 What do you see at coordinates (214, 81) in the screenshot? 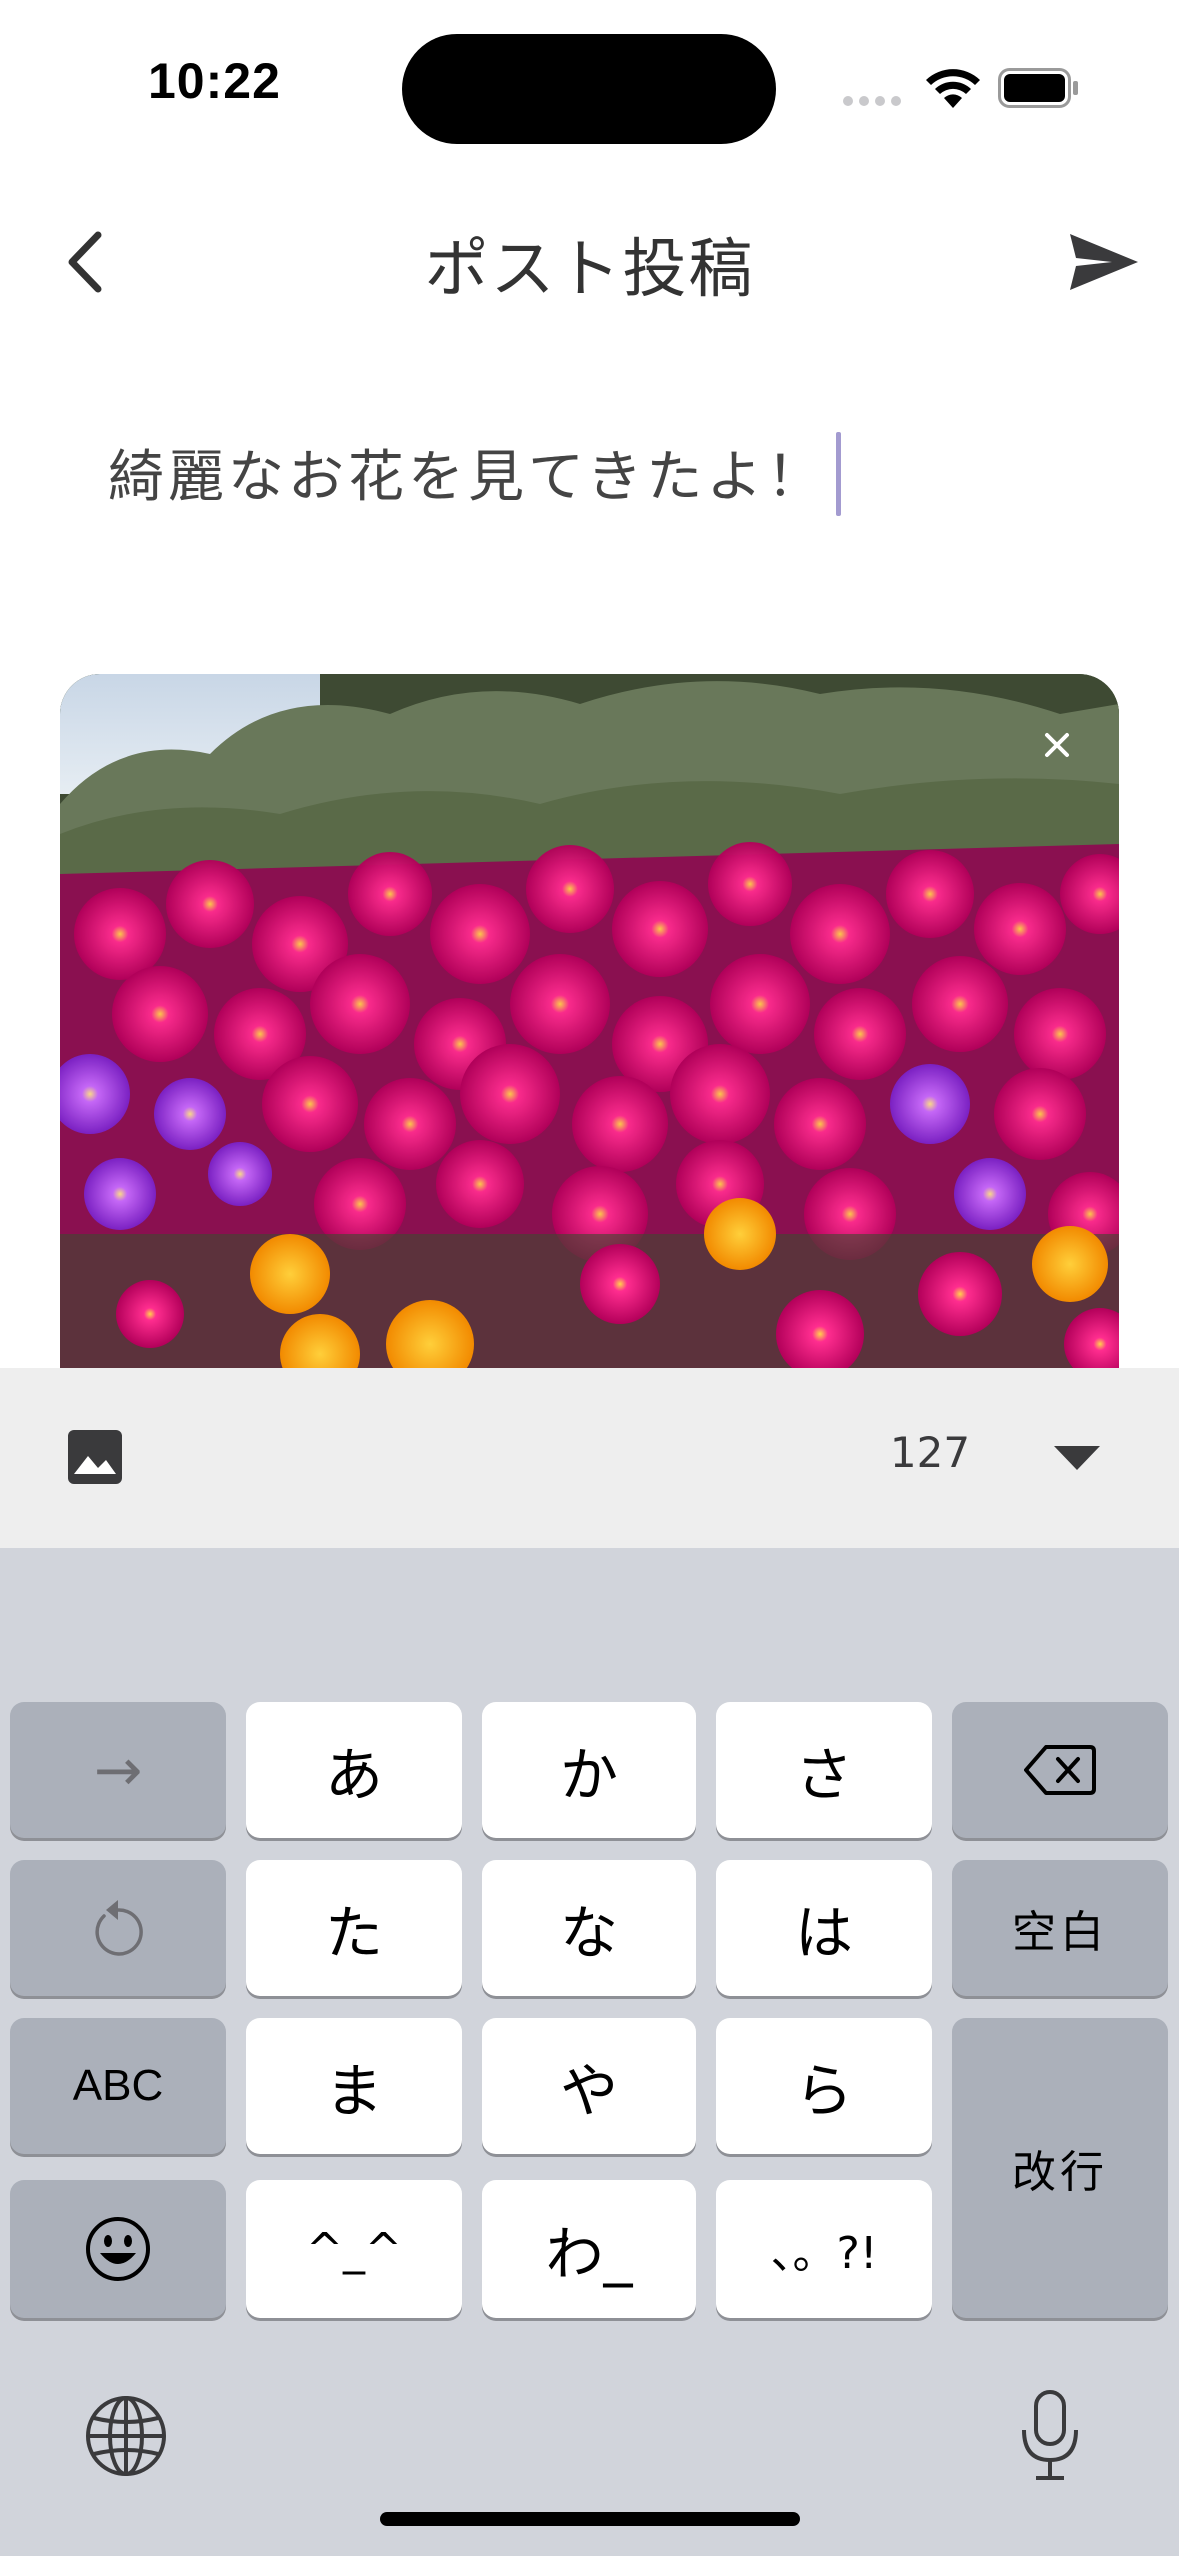
I see `status-time: 10:22` at bounding box center [214, 81].